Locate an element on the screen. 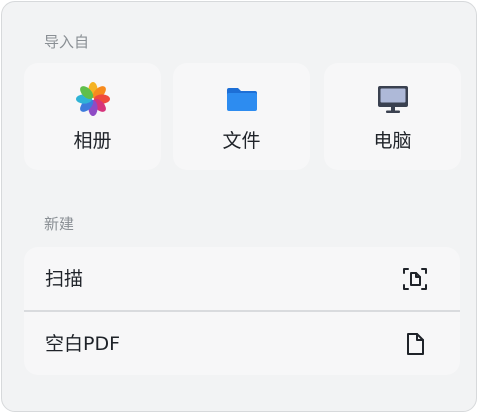  import-from-files-button: 文件 is located at coordinates (241, 116).